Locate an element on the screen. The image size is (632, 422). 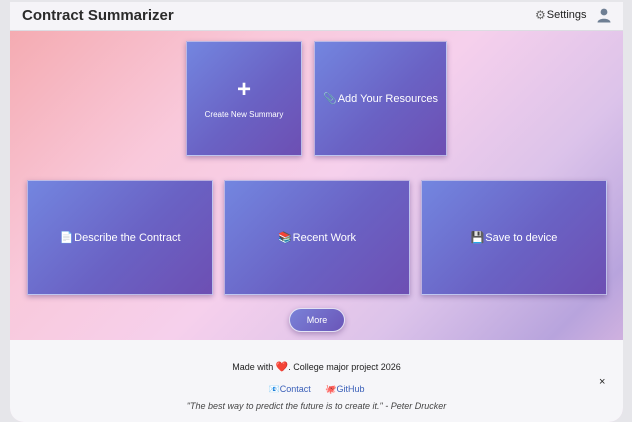
floppy-disk-icon: 💾 is located at coordinates (477, 238).